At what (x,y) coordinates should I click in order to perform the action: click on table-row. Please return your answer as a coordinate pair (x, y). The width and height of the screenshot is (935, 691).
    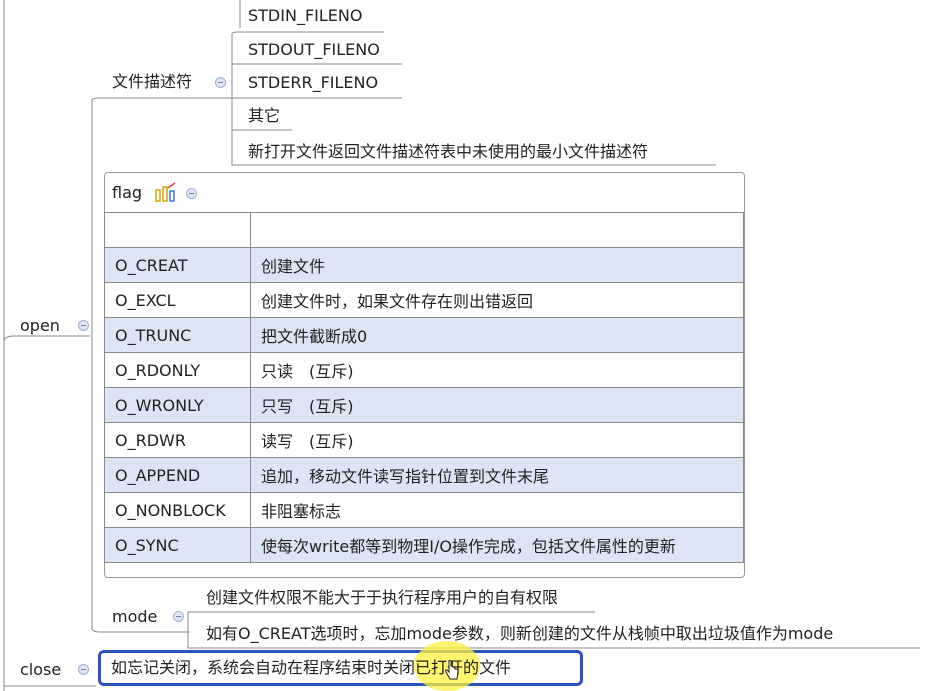
    Looking at the image, I should click on (424, 230).